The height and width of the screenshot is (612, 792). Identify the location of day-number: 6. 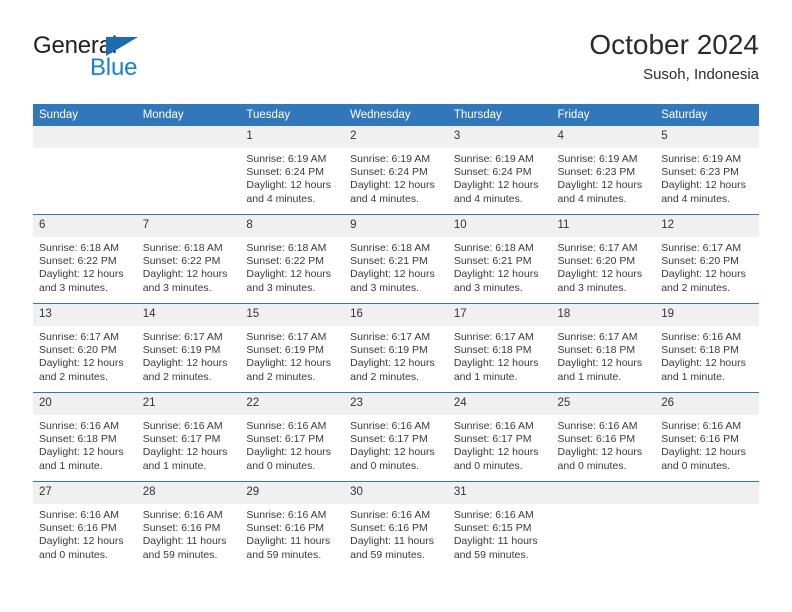
(85, 226).